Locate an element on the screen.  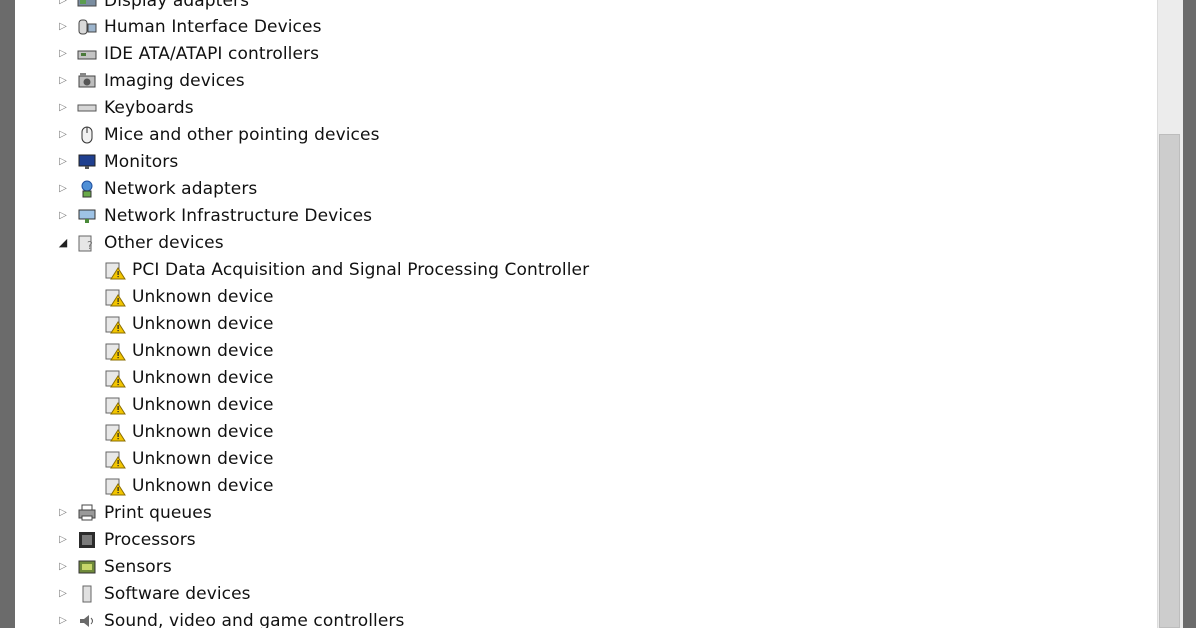
tree-item-keyboards: ▷ Keyboards is located at coordinates (125, 107).